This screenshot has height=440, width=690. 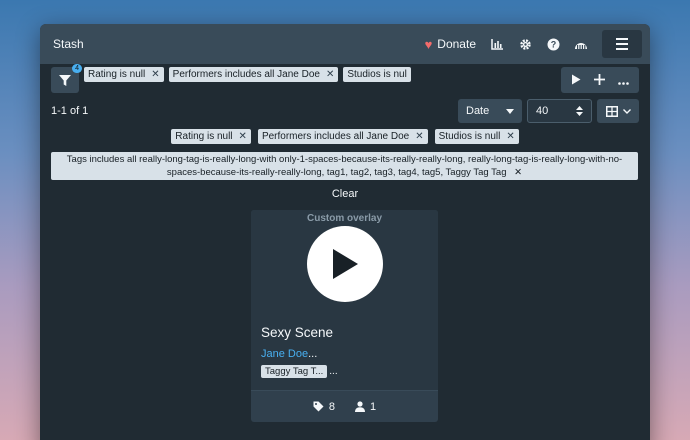 I want to click on filter-chip: Rating is null ✕, so click(x=124, y=74).